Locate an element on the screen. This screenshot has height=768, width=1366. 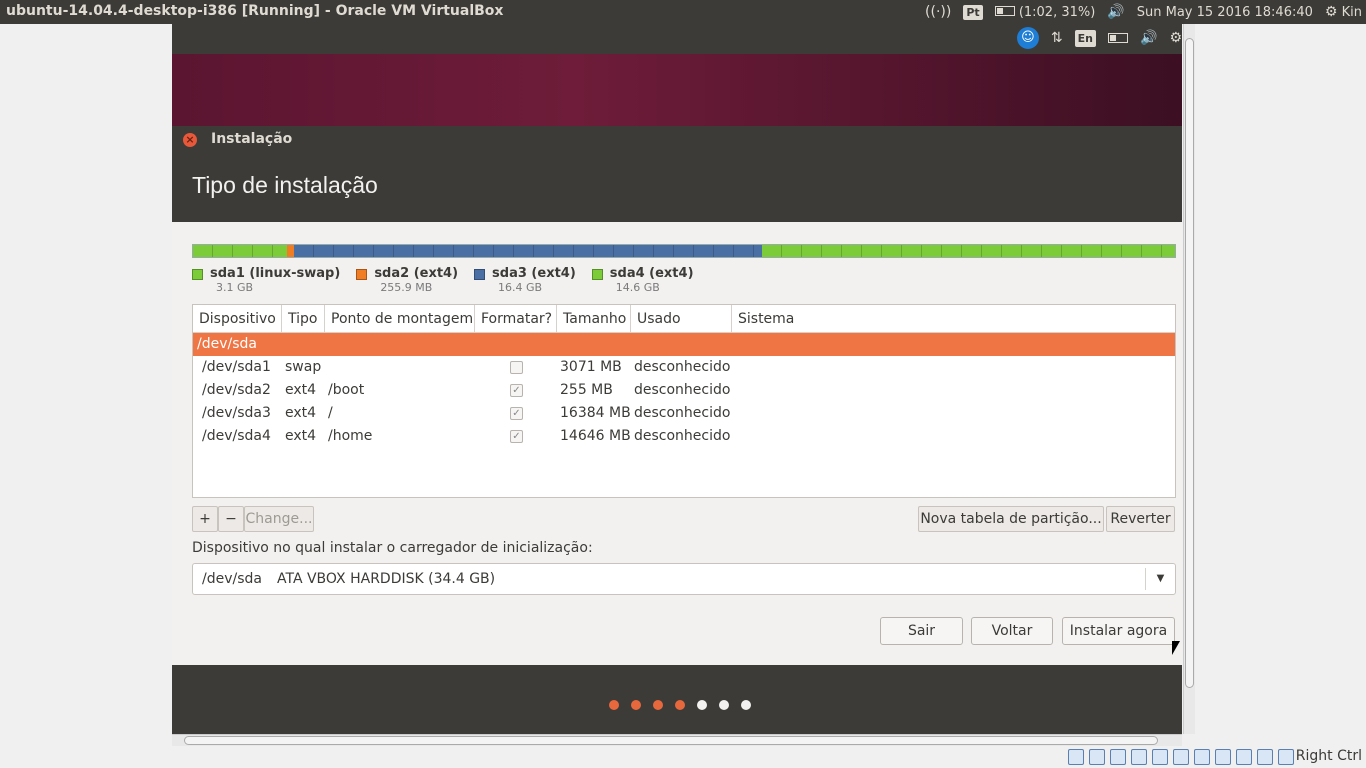
legend-name: sda1 (linux-swap) is located at coordinates (275, 273).